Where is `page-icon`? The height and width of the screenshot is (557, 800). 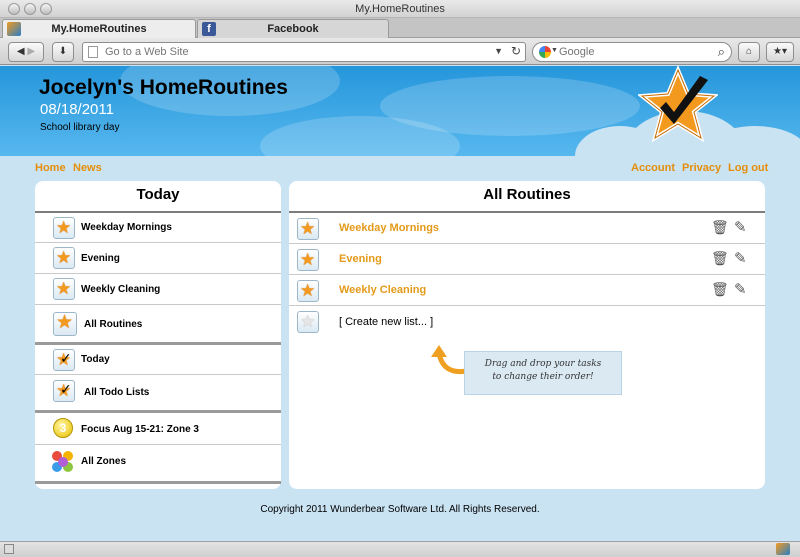
page-icon is located at coordinates (93, 52).